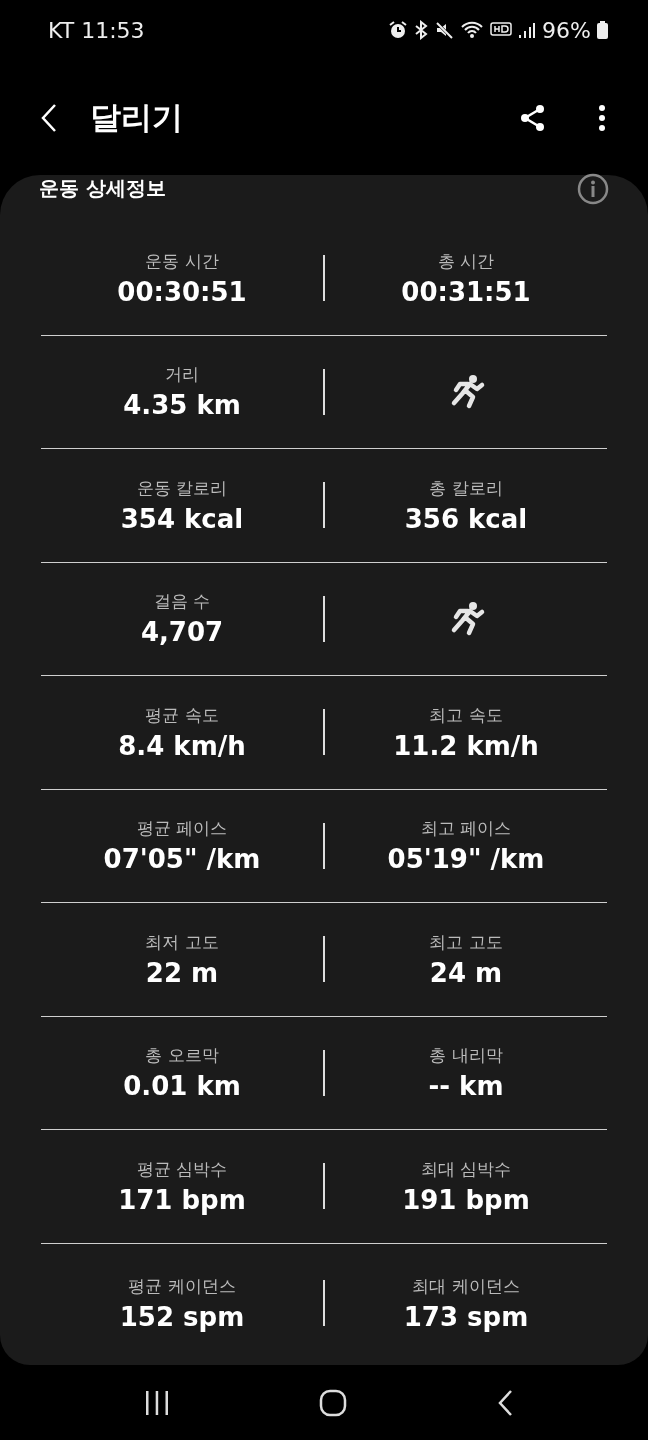 The height and width of the screenshot is (1440, 648). I want to click on carrier-time: KT 11:53, so click(96, 30).